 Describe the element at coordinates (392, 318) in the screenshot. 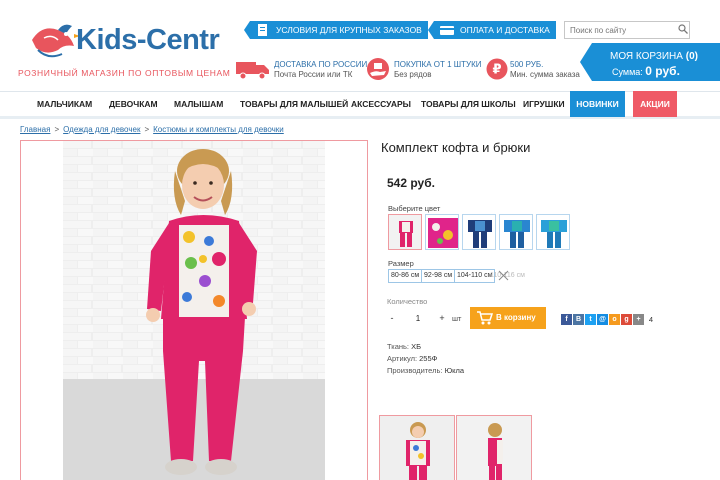

I see `quantity-decrease-button: -` at that location.